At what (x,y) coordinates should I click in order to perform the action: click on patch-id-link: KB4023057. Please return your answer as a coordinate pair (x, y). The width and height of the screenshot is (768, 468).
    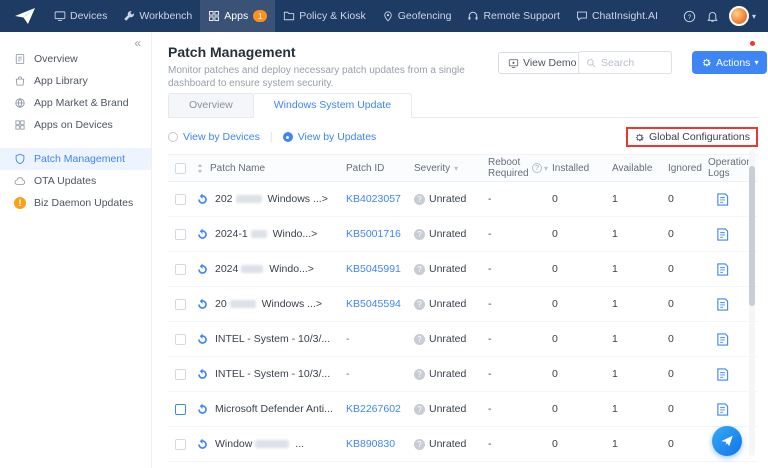
    Looking at the image, I should click on (373, 199).